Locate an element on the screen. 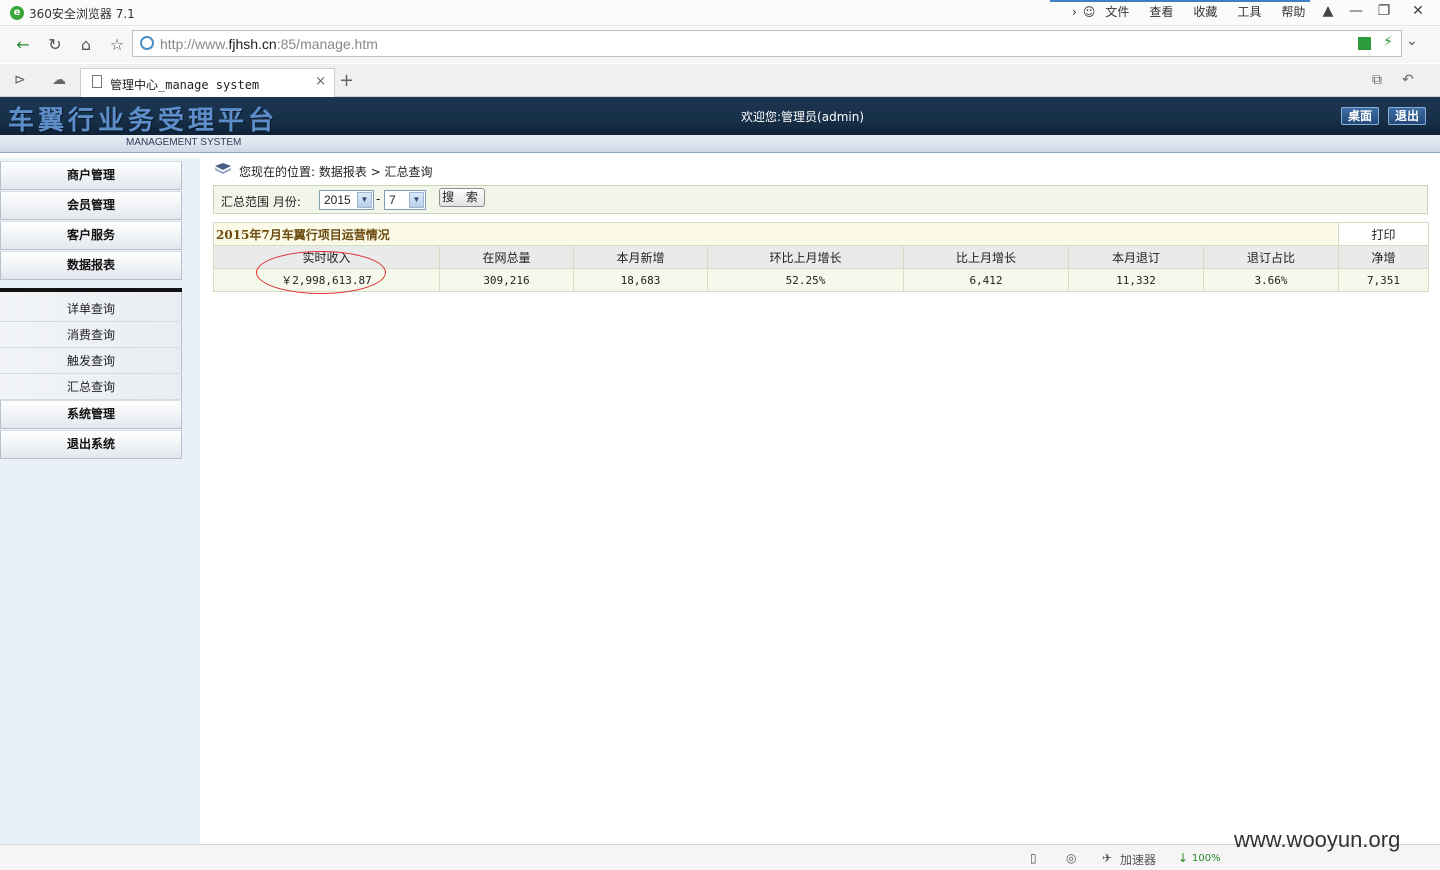  header-growth-vs-last-month: 比上月增长 is located at coordinates (986, 257).